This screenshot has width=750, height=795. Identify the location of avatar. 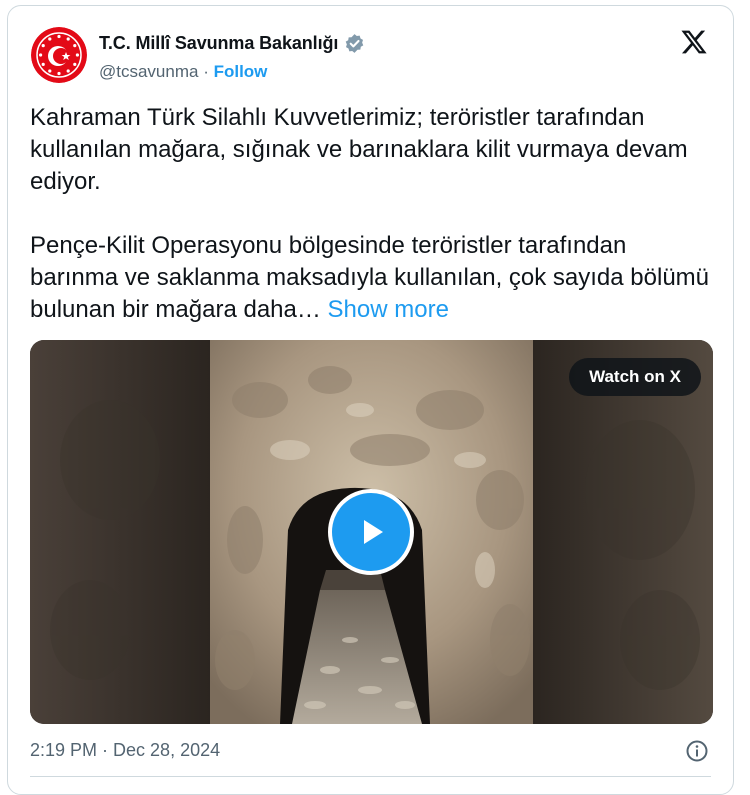
(59, 55).